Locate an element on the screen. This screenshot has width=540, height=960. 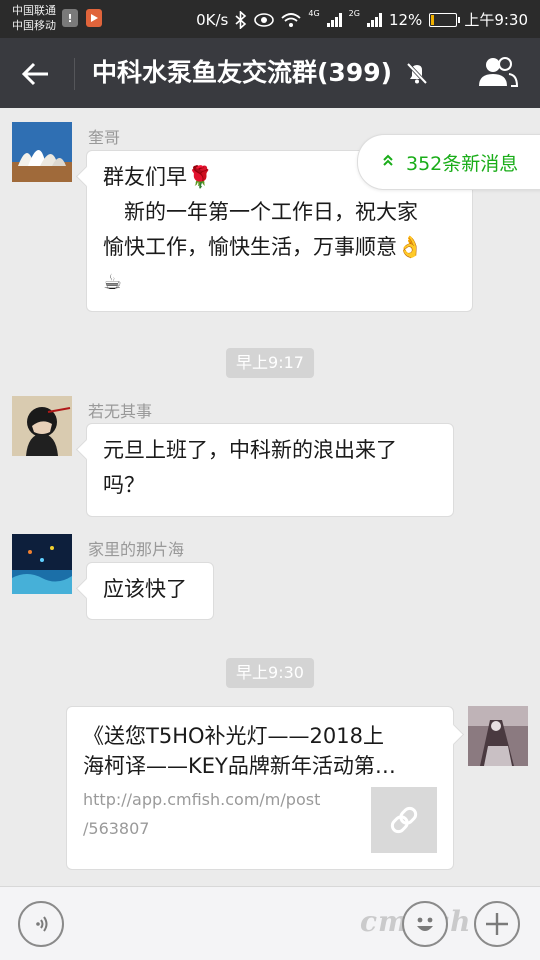
aquarium-avatar-image is located at coordinates (42, 564).